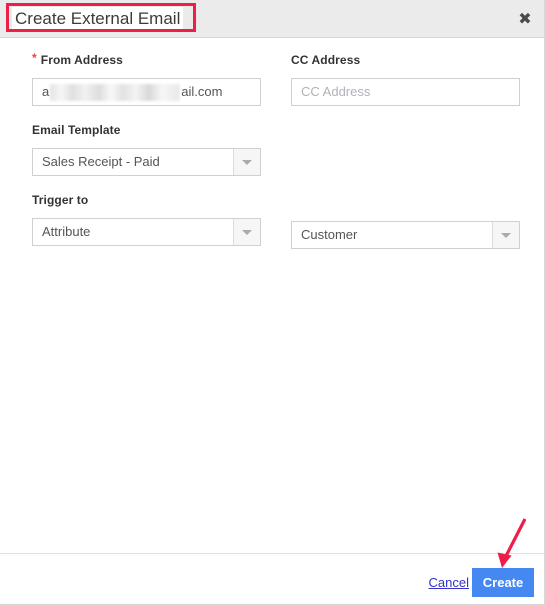 Image resolution: width=545 pixels, height=605 pixels. Describe the element at coordinates (146, 59) in the screenshot. I see `from-address-label: * From Address` at that location.